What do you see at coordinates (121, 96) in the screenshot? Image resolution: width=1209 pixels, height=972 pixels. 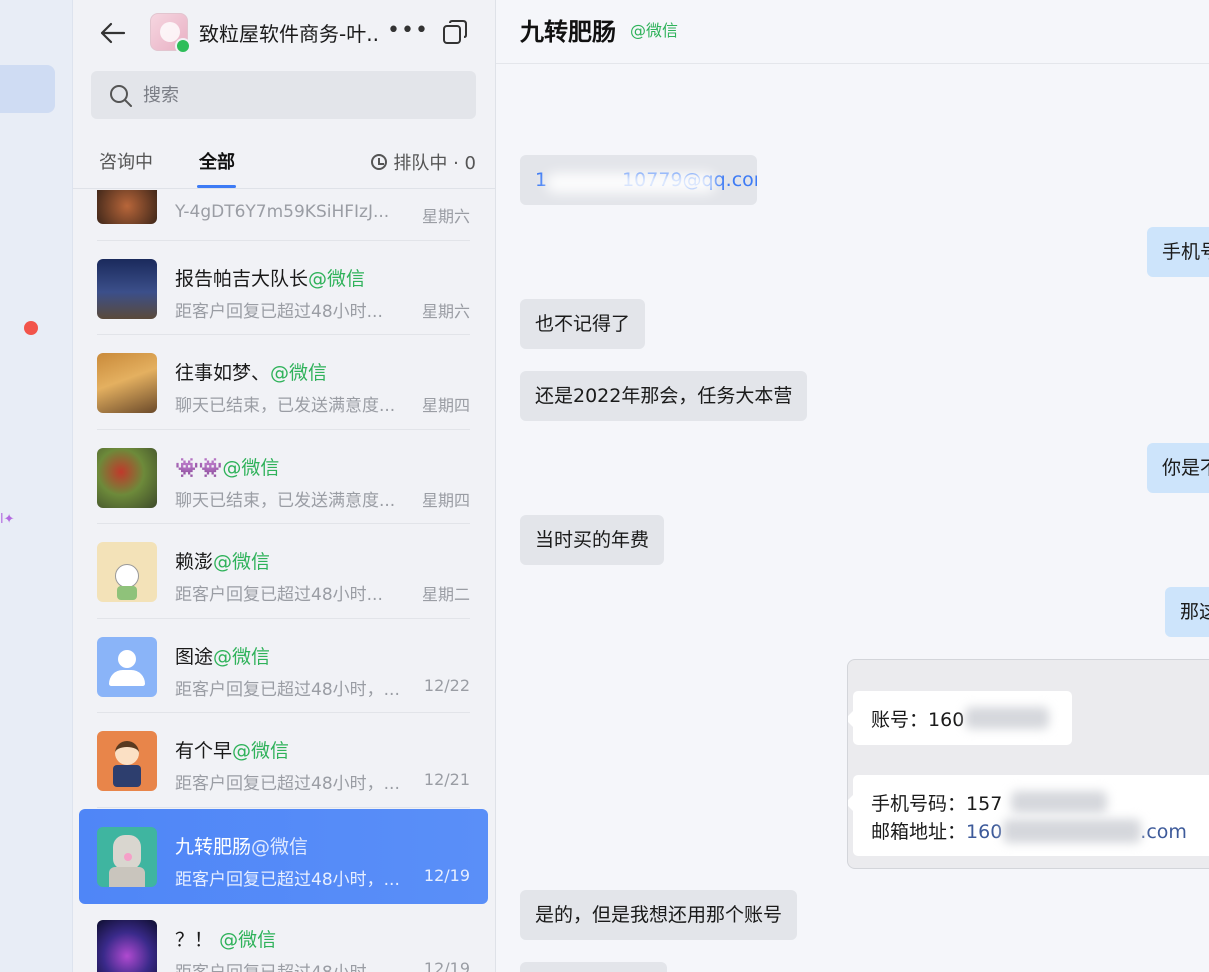 I see `search-icon` at bounding box center [121, 96].